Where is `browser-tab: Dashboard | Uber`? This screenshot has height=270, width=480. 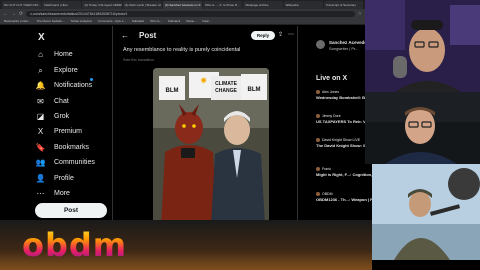 browser-tab: Dashboard | Uber is located at coordinates (62, 5).